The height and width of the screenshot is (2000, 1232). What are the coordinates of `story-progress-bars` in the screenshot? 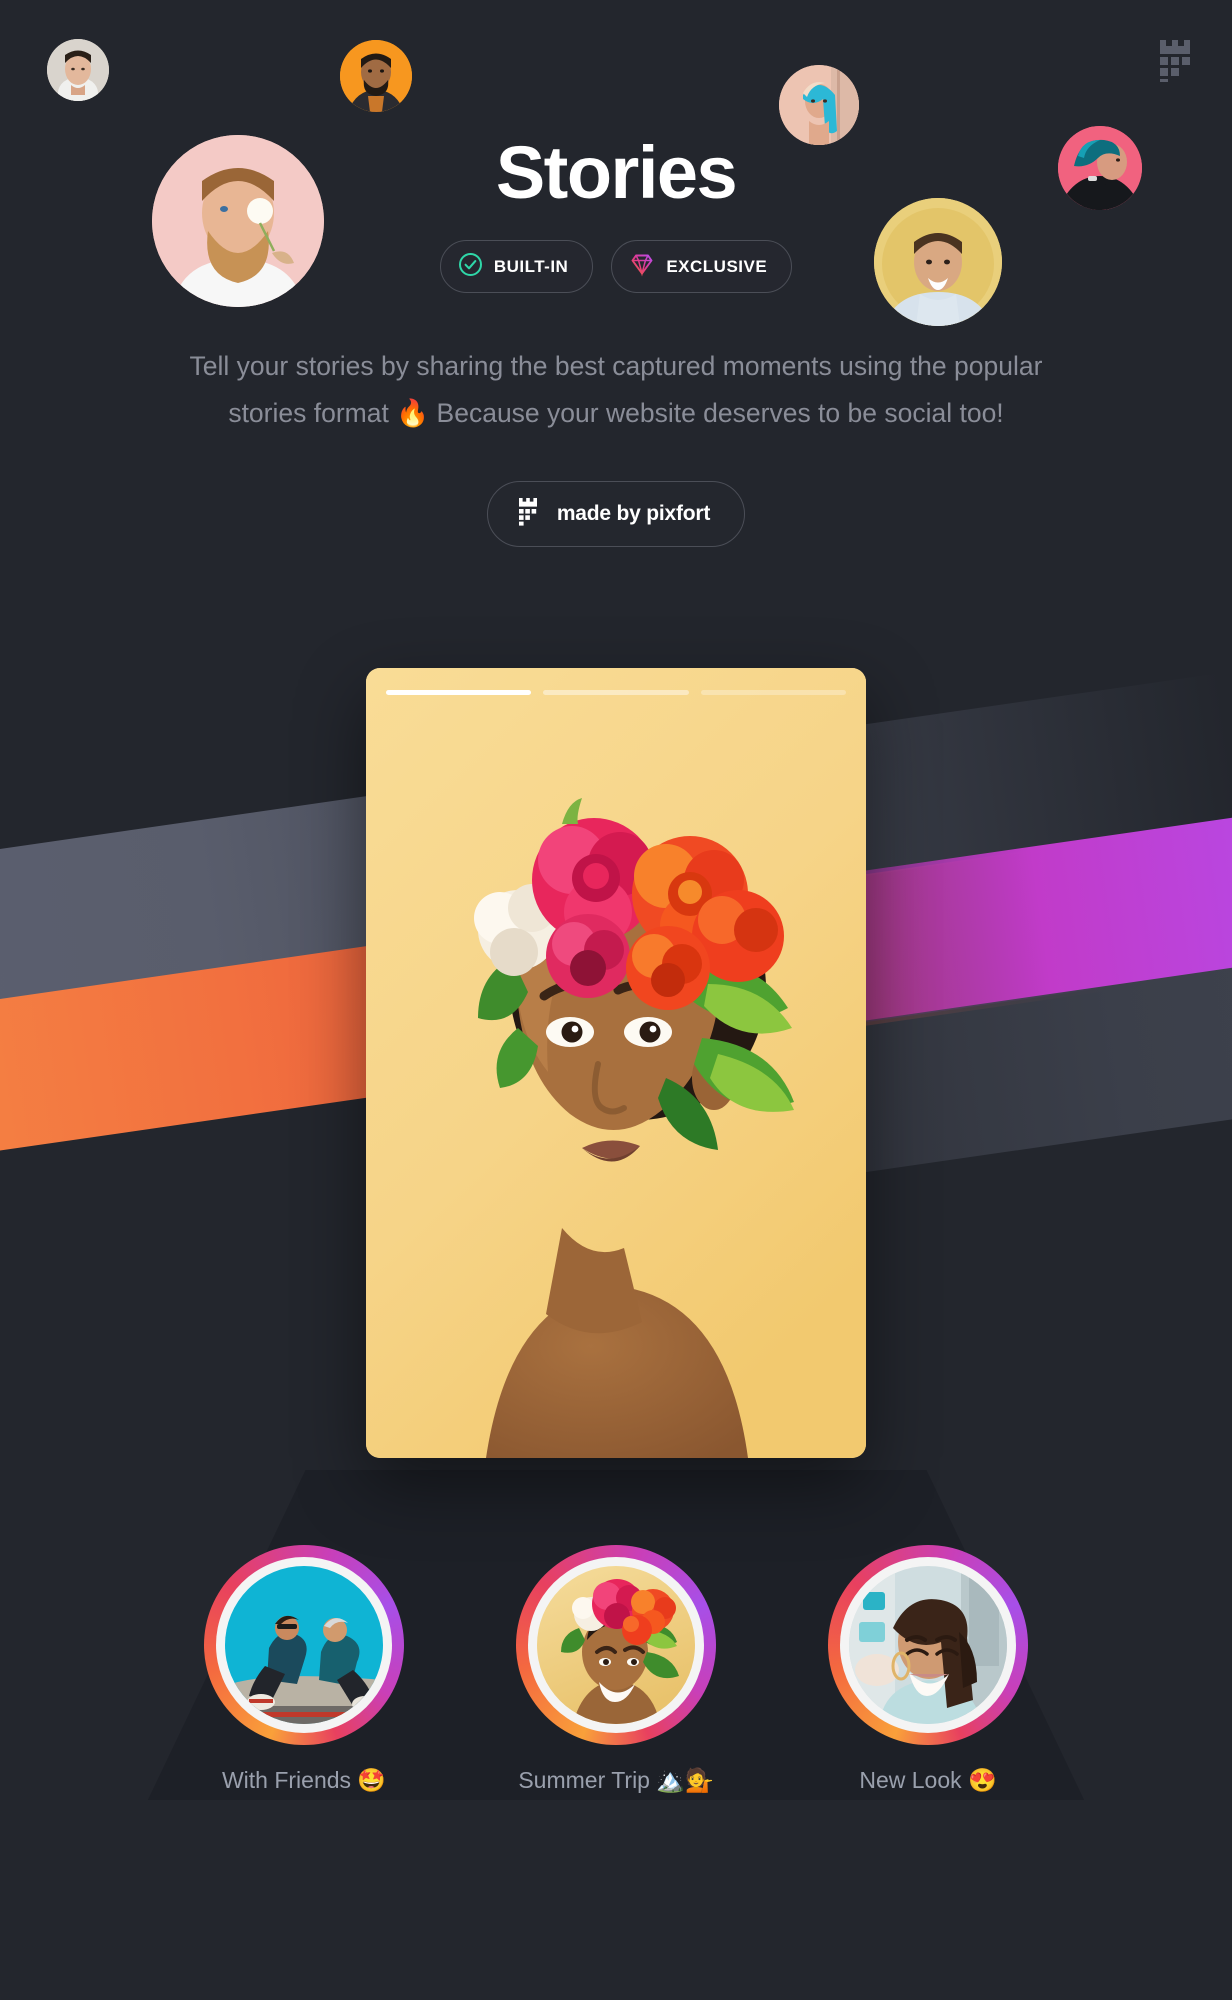 It's located at (616, 692).